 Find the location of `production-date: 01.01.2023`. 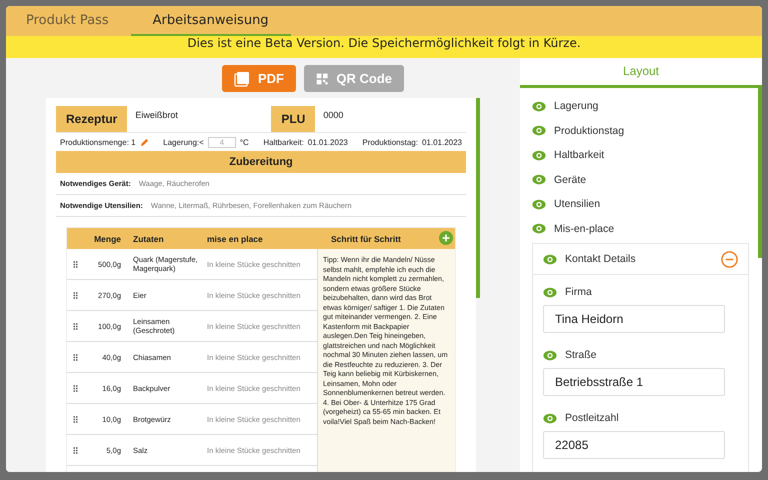

production-date: 01.01.2023 is located at coordinates (442, 142).